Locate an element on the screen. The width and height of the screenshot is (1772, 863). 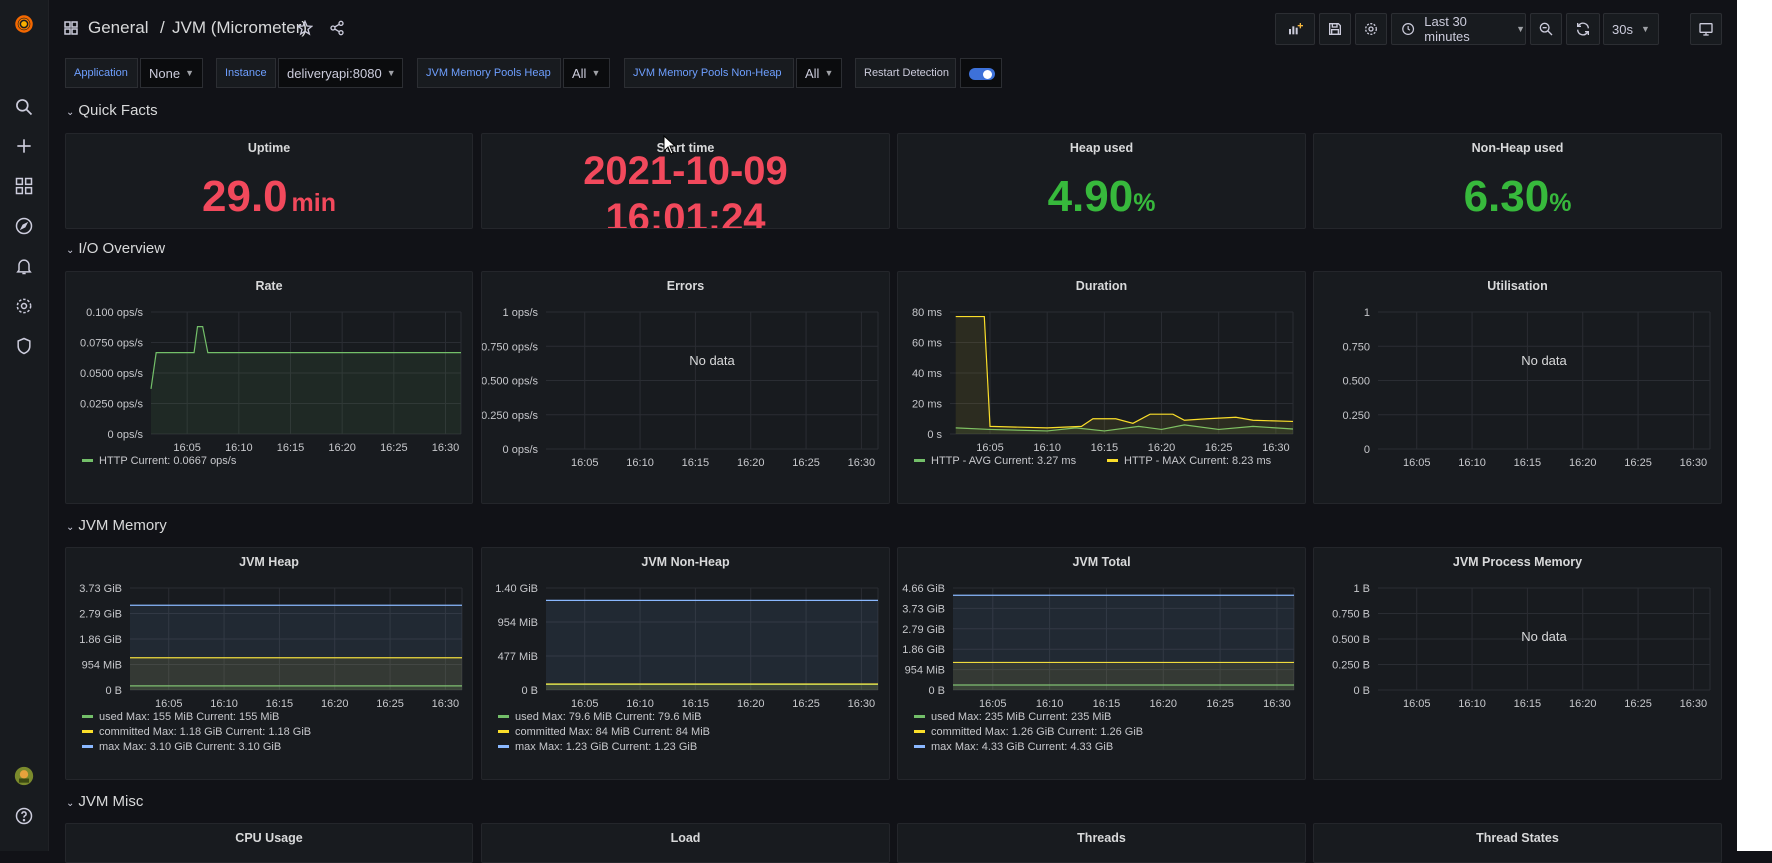
server-admin-shield-icon is located at coordinates (24, 346).